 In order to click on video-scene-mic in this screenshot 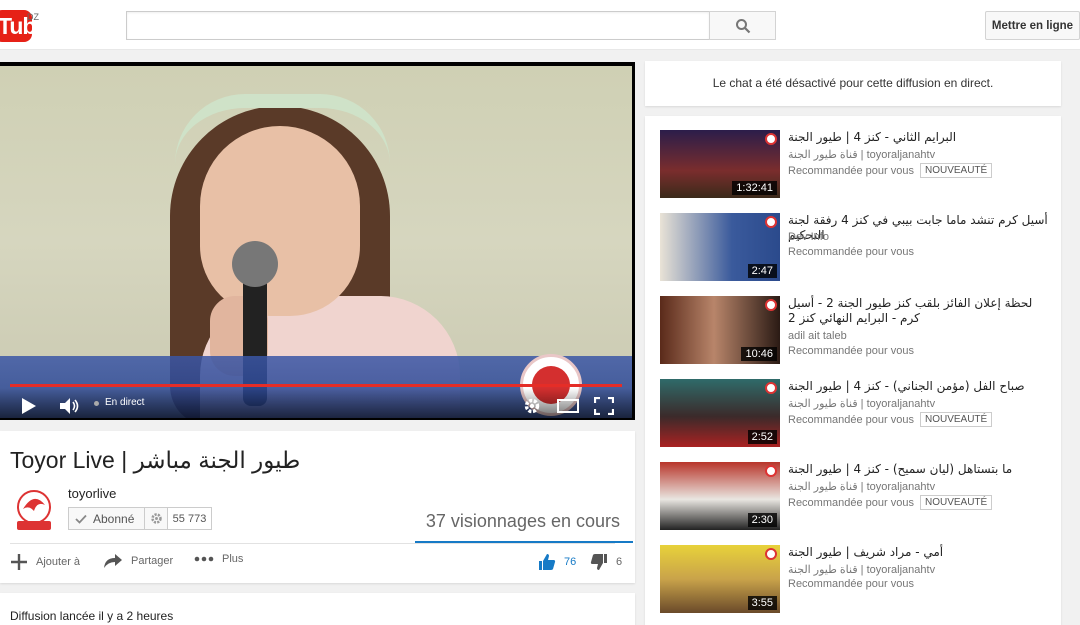, I will do `click(255, 264)`.